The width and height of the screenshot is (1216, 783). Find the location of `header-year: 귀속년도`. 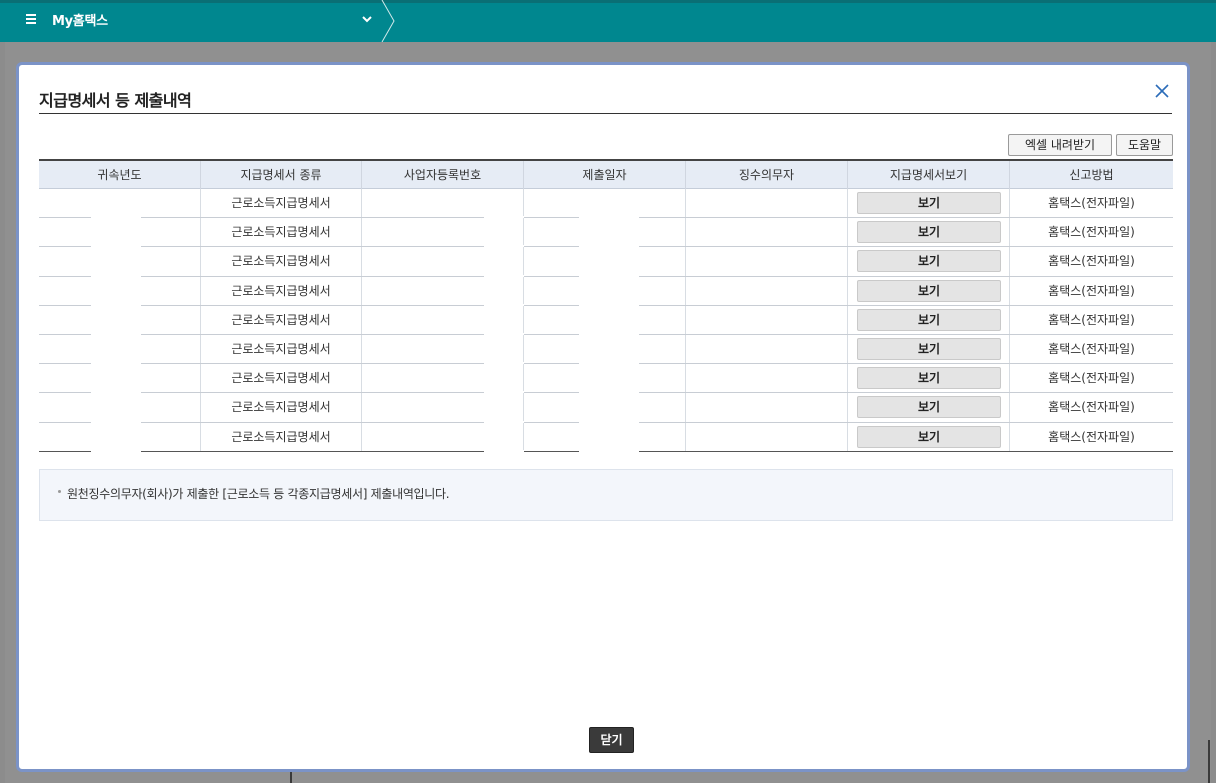

header-year: 귀속년도 is located at coordinates (119, 175).